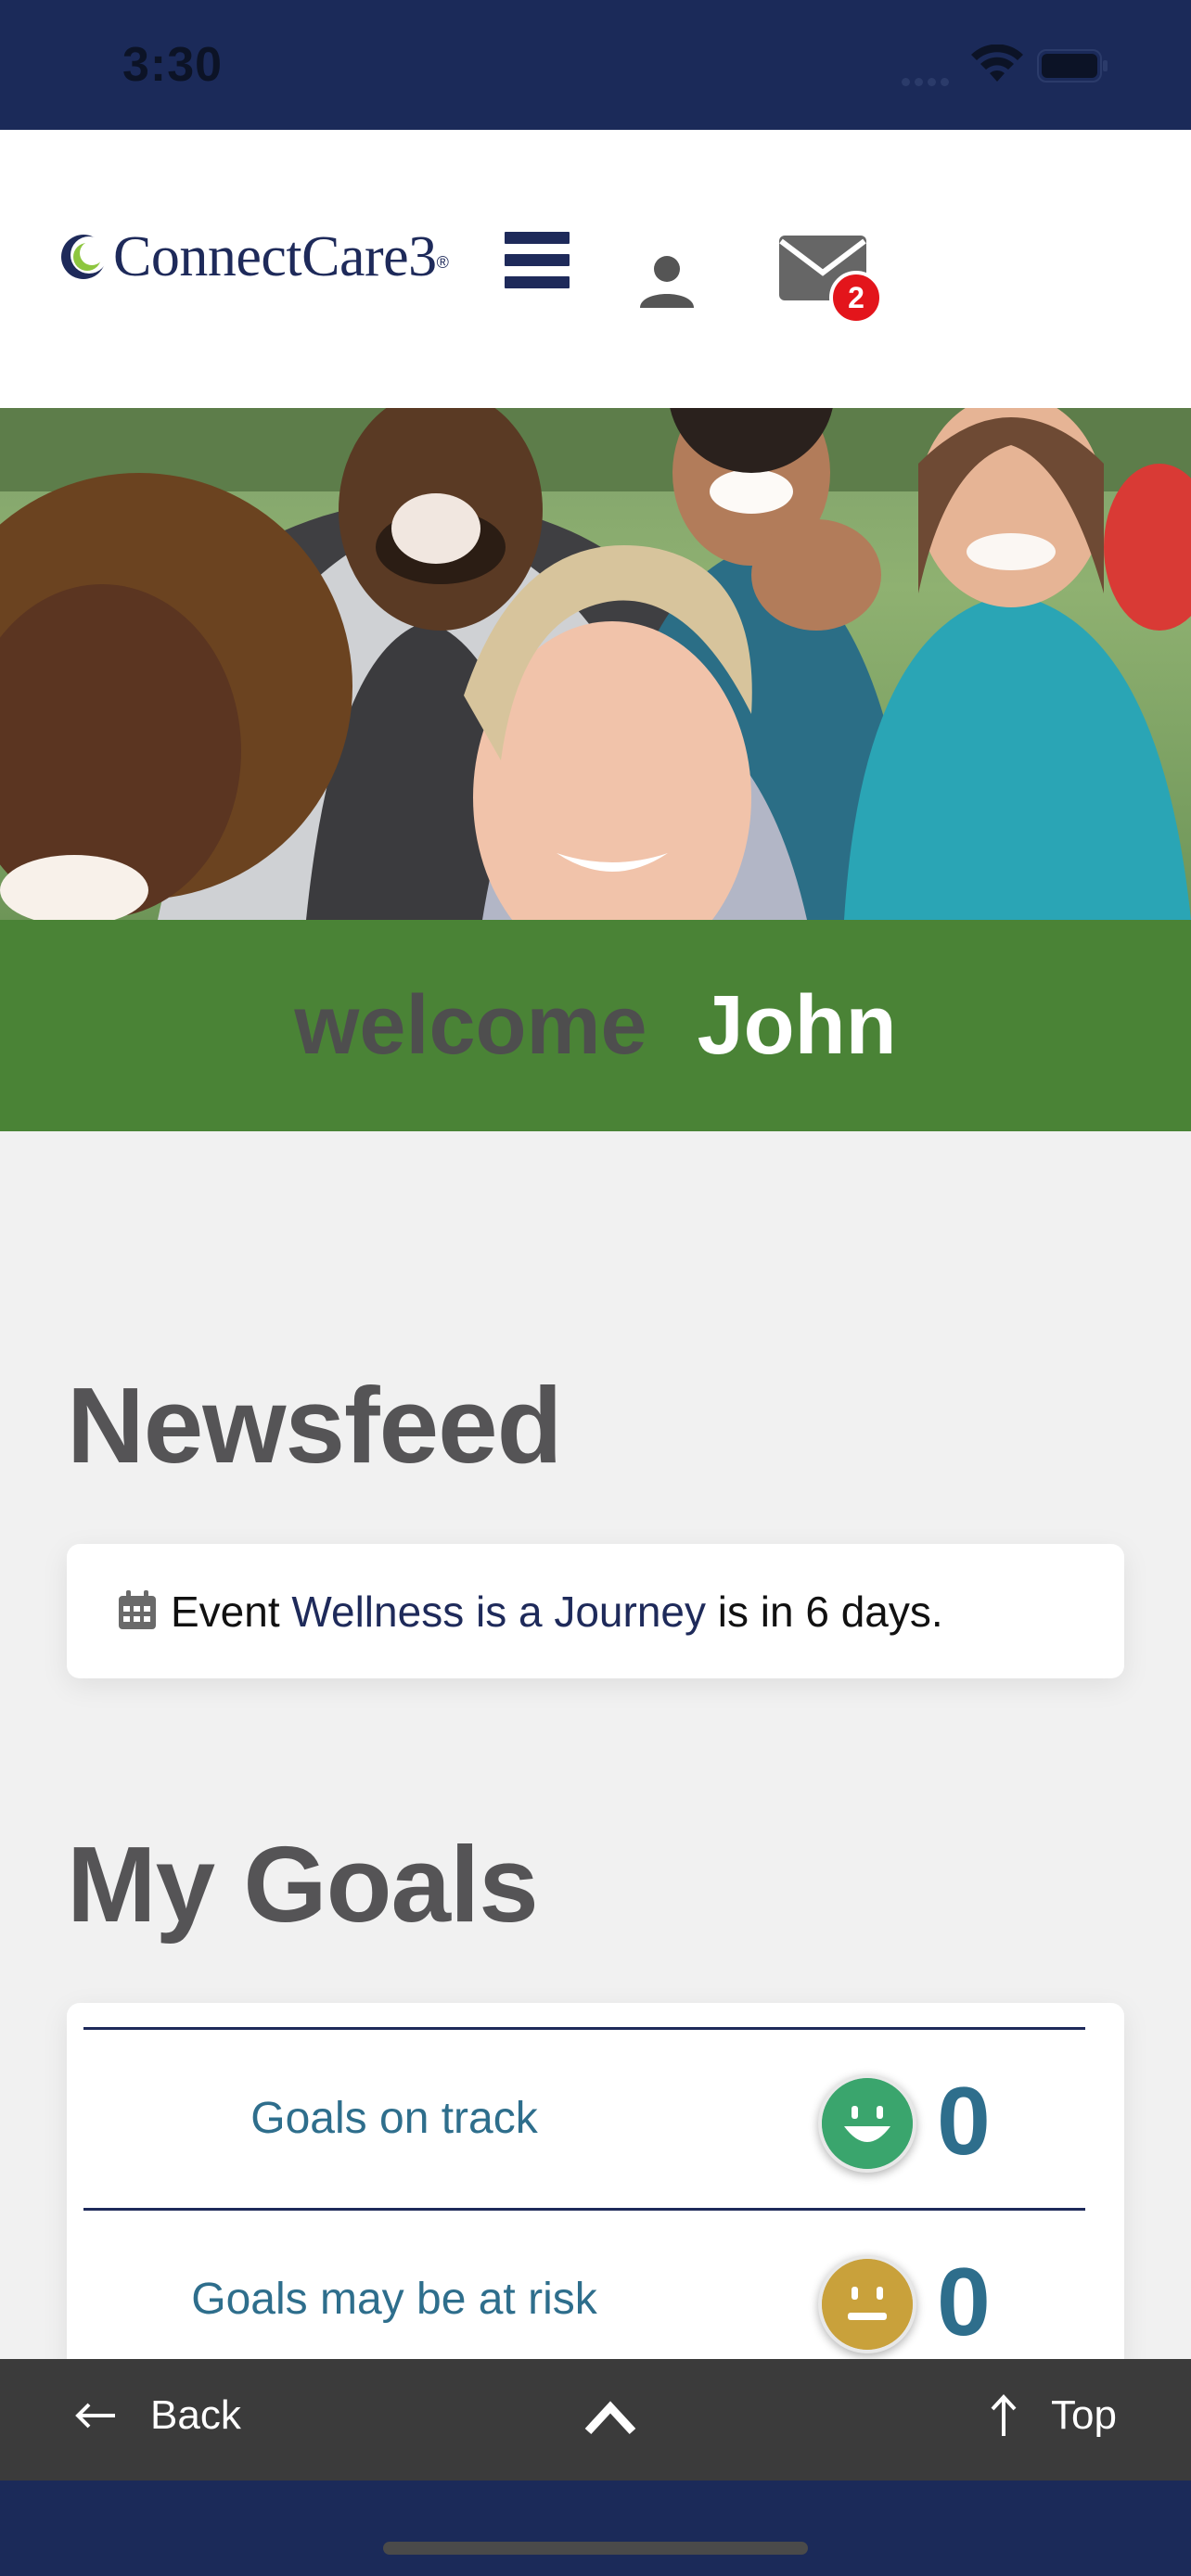 This screenshot has width=1191, height=2576. Describe the element at coordinates (856, 298) in the screenshot. I see `mail-unread-badge: 2` at that location.